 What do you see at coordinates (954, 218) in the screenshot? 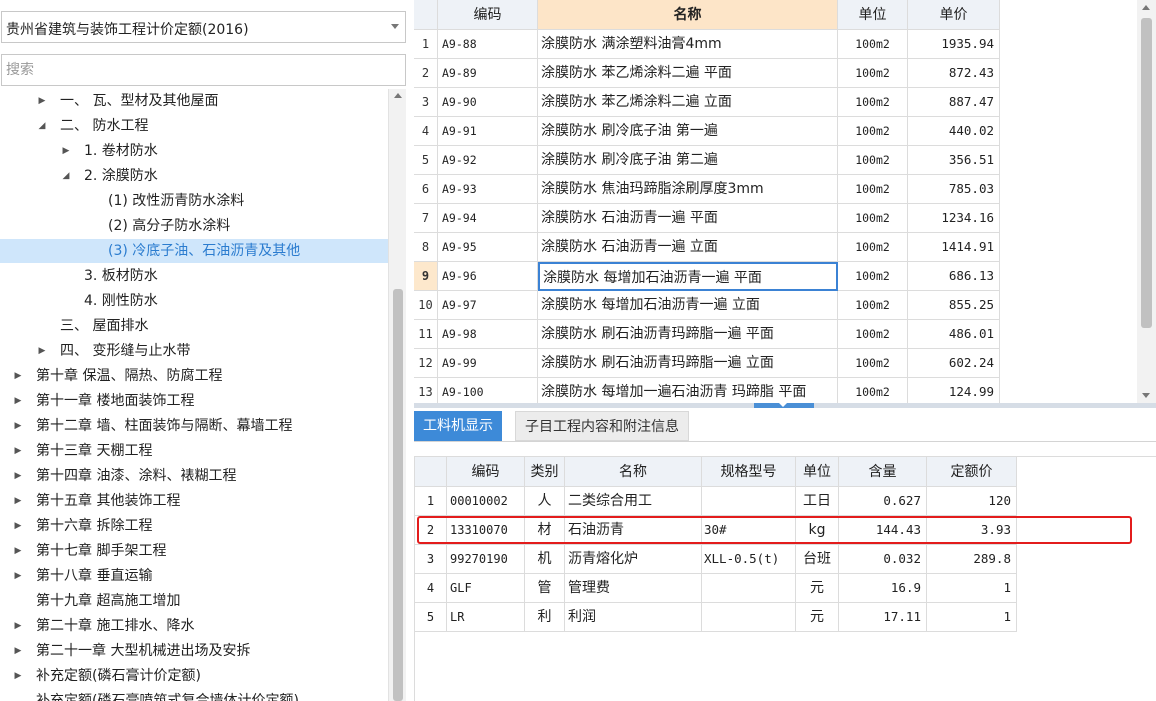
I see `quota-price-cell: 1234.16` at bounding box center [954, 218].